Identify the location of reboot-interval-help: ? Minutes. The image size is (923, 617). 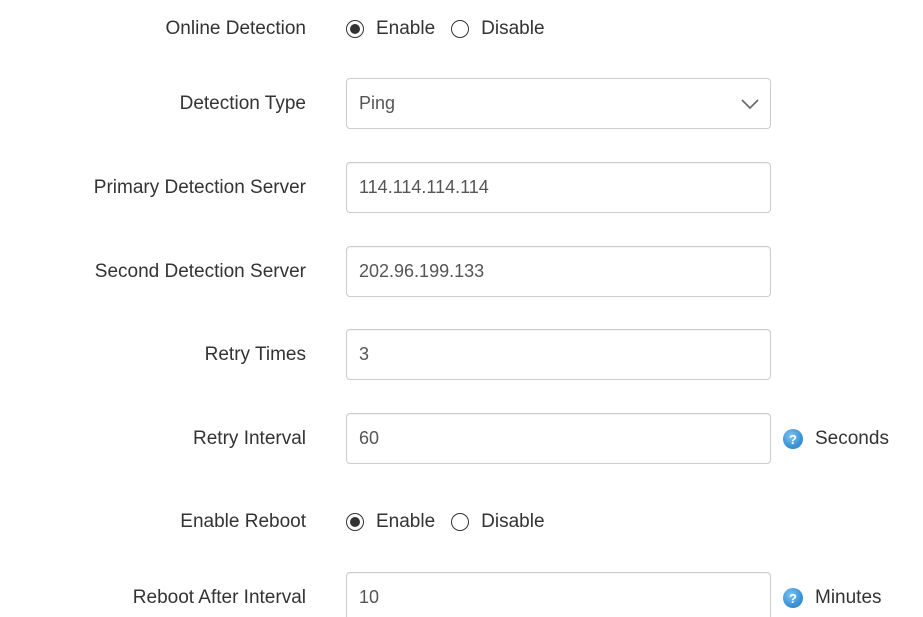
(832, 598).